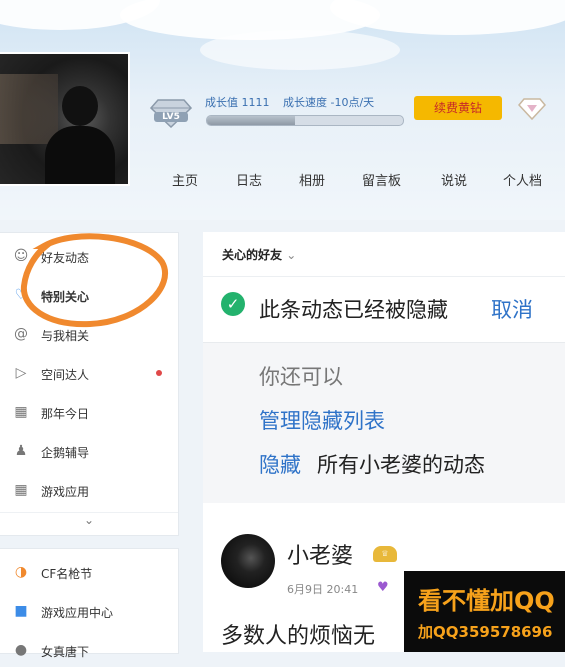 This screenshot has width=565, height=667. Describe the element at coordinates (383, 587) in the screenshot. I see `purple-heart-icon: ♥` at that location.